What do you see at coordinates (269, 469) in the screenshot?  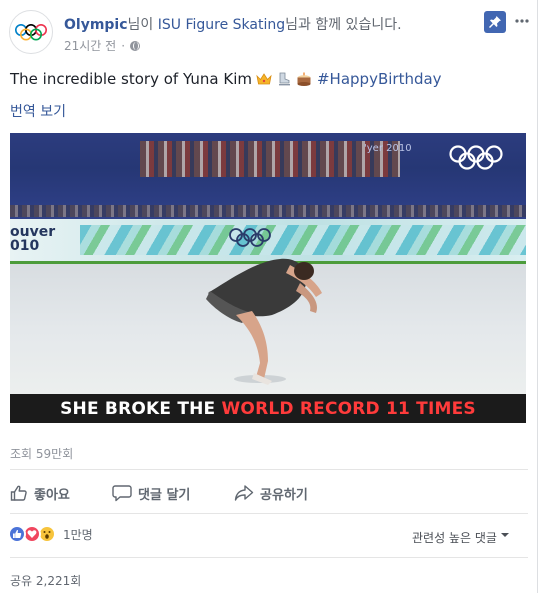 I see `divider-top` at bounding box center [269, 469].